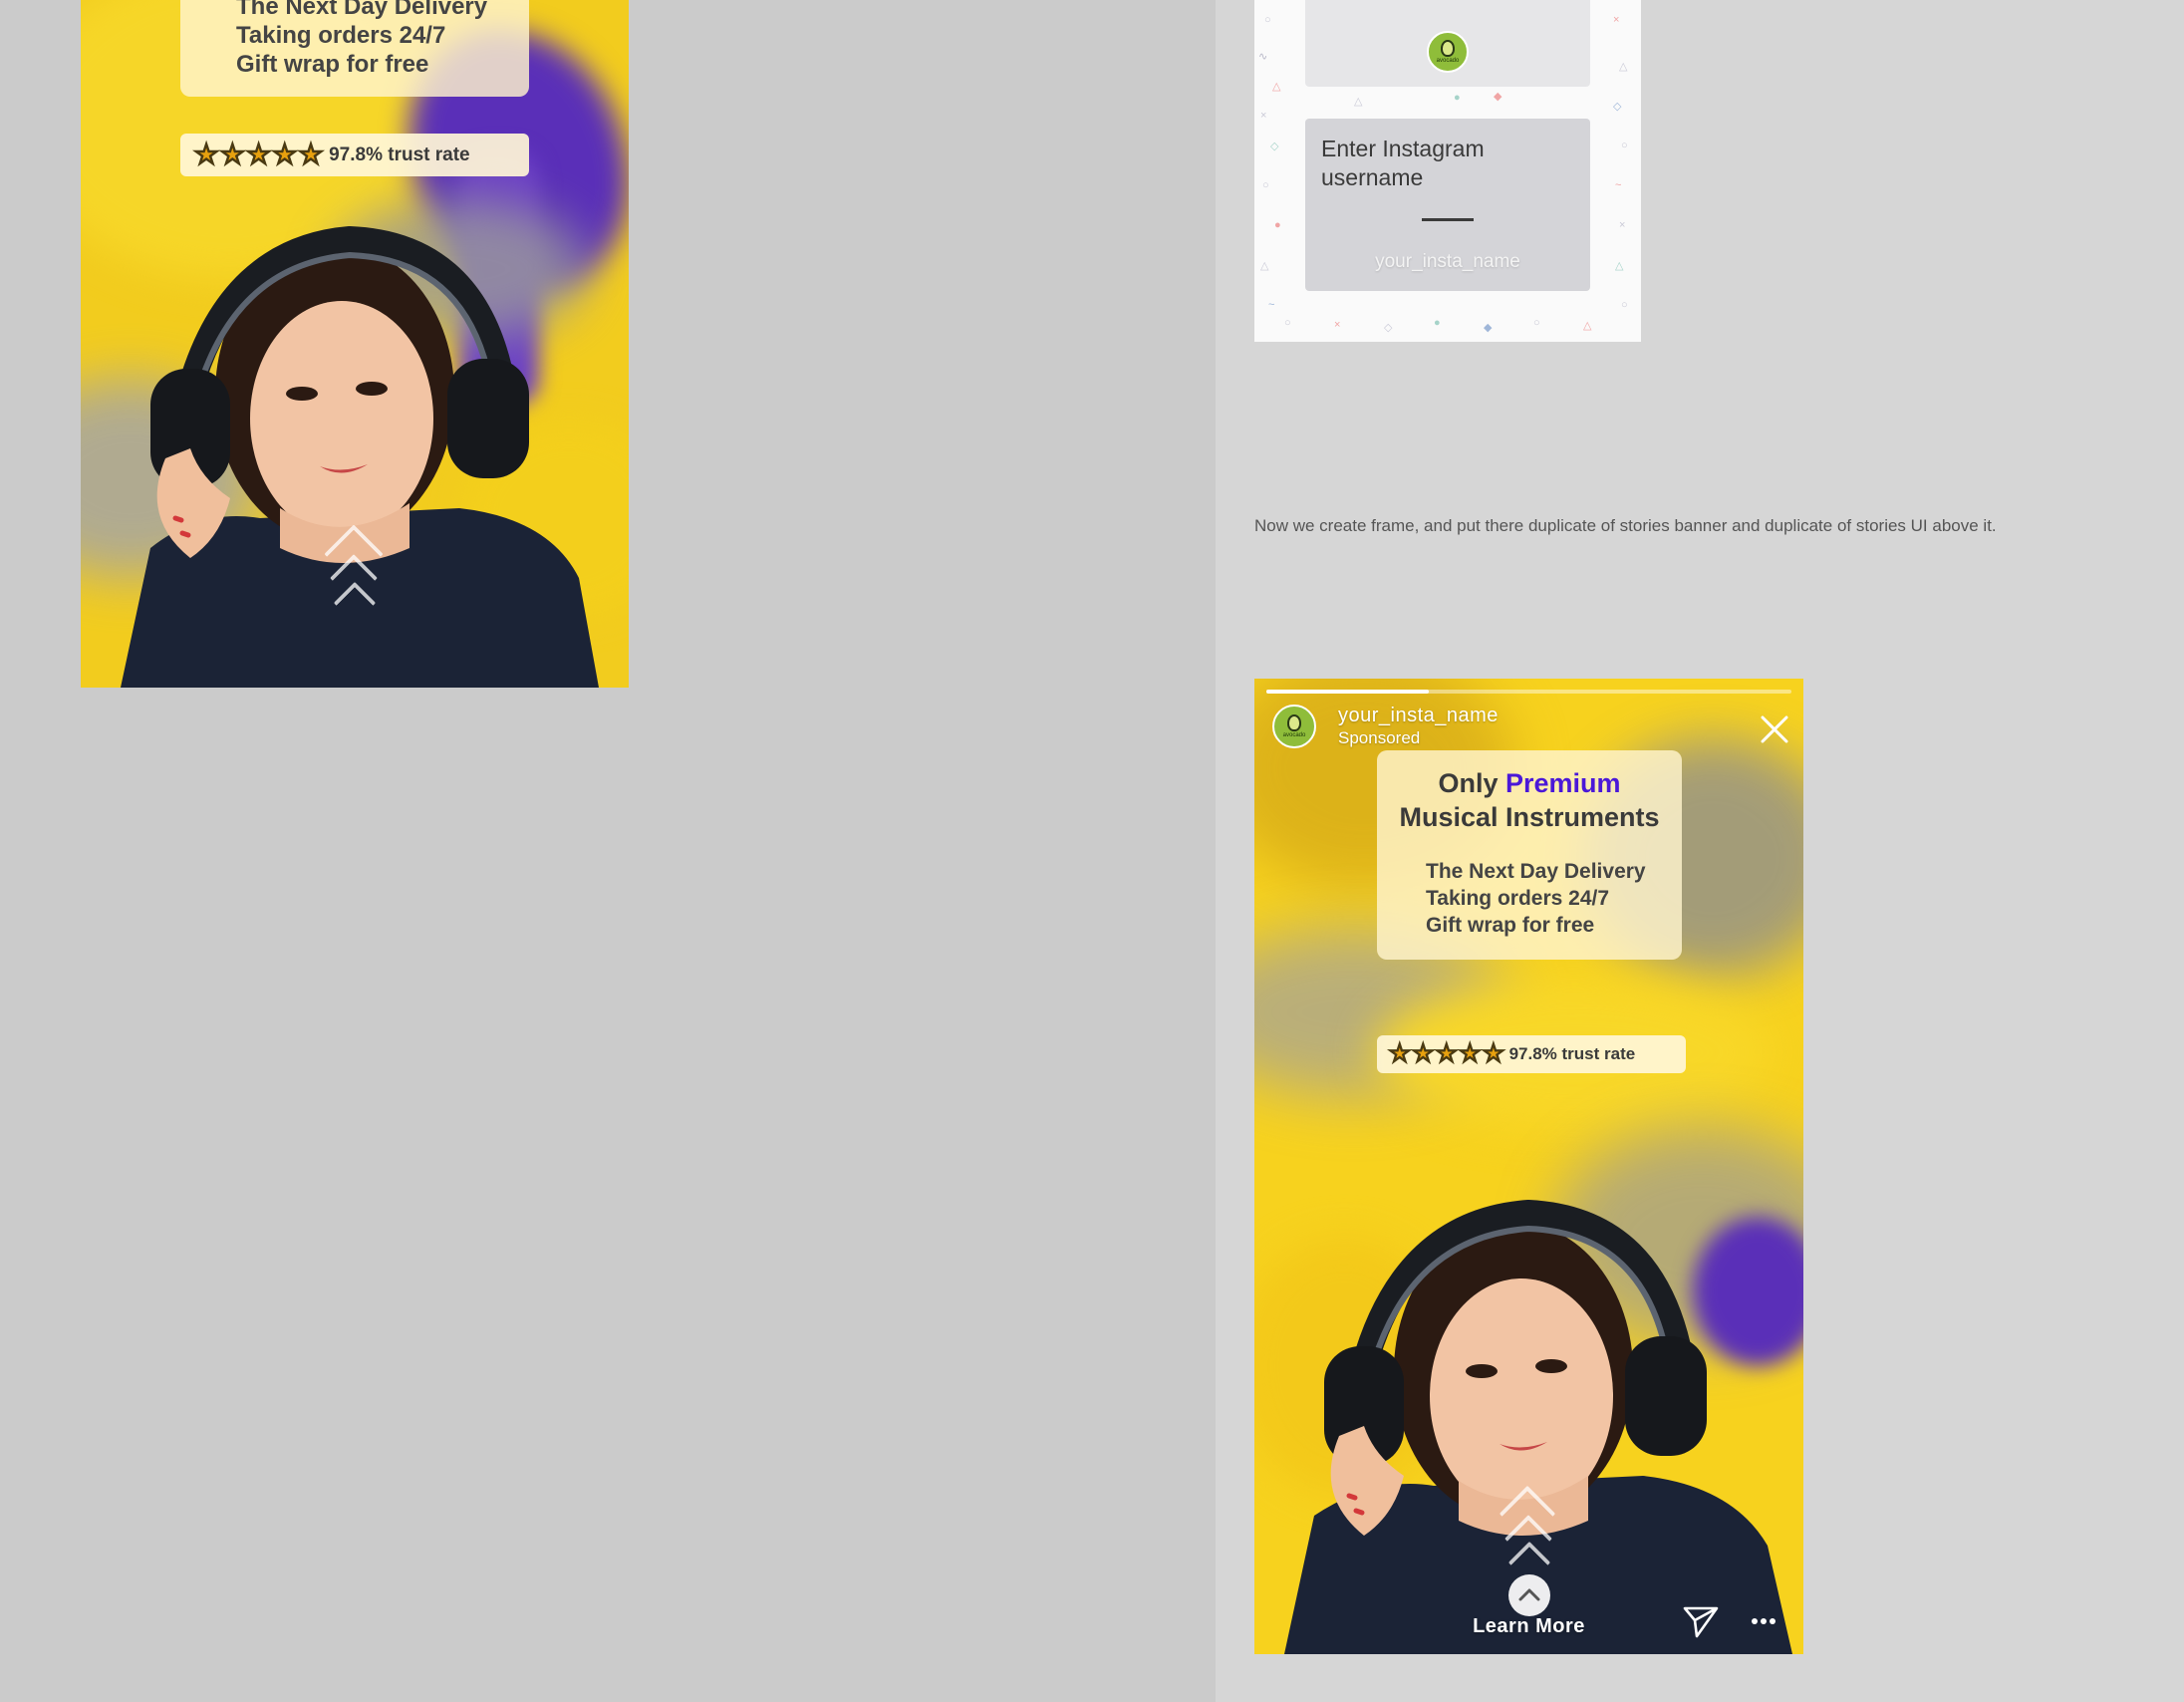  What do you see at coordinates (1701, 1621) in the screenshot?
I see `send-icon` at bounding box center [1701, 1621].